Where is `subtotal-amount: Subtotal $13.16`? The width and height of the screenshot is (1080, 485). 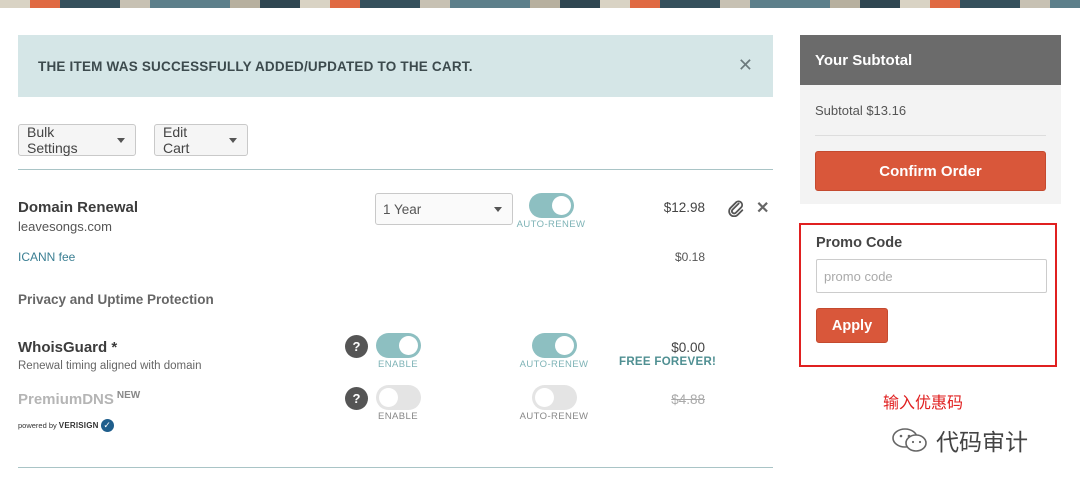 subtotal-amount: Subtotal $13.16 is located at coordinates (861, 110).